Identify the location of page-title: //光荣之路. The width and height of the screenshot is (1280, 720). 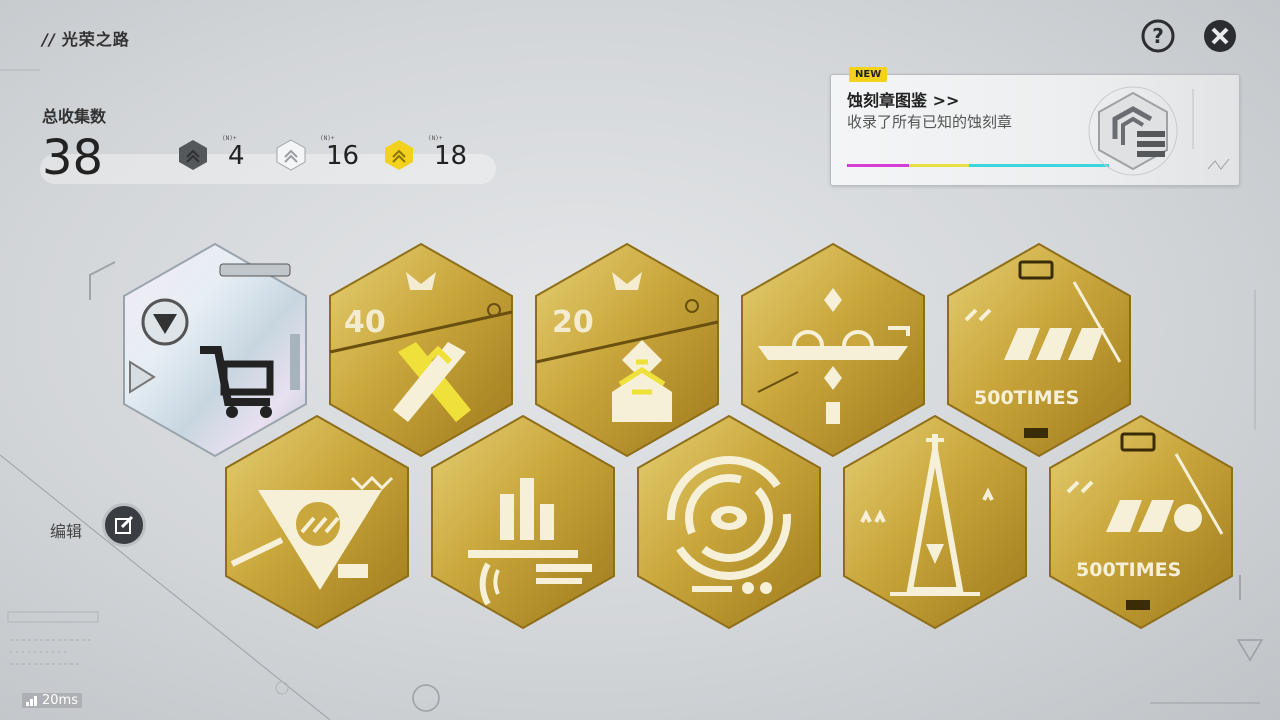
(86, 39).